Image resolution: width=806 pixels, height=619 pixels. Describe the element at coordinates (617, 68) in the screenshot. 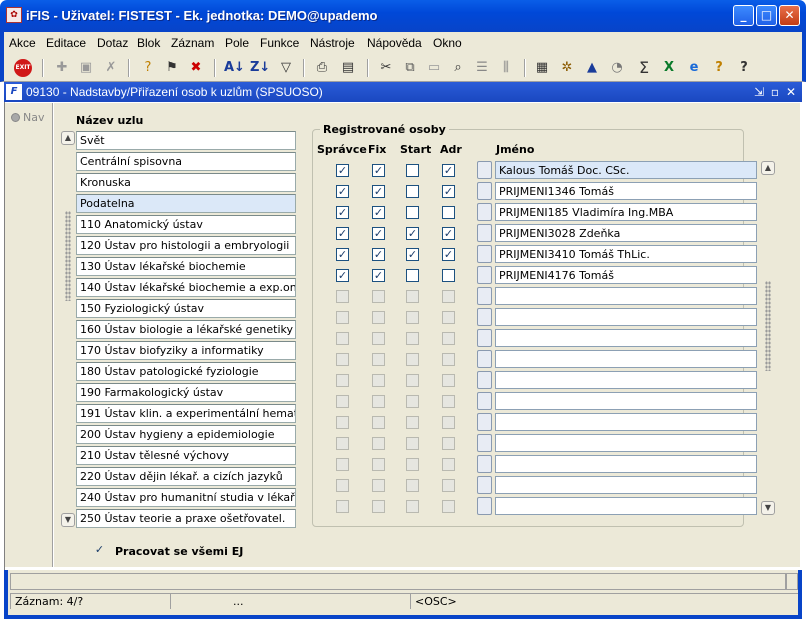

I see `clock-icon: ◔` at that location.